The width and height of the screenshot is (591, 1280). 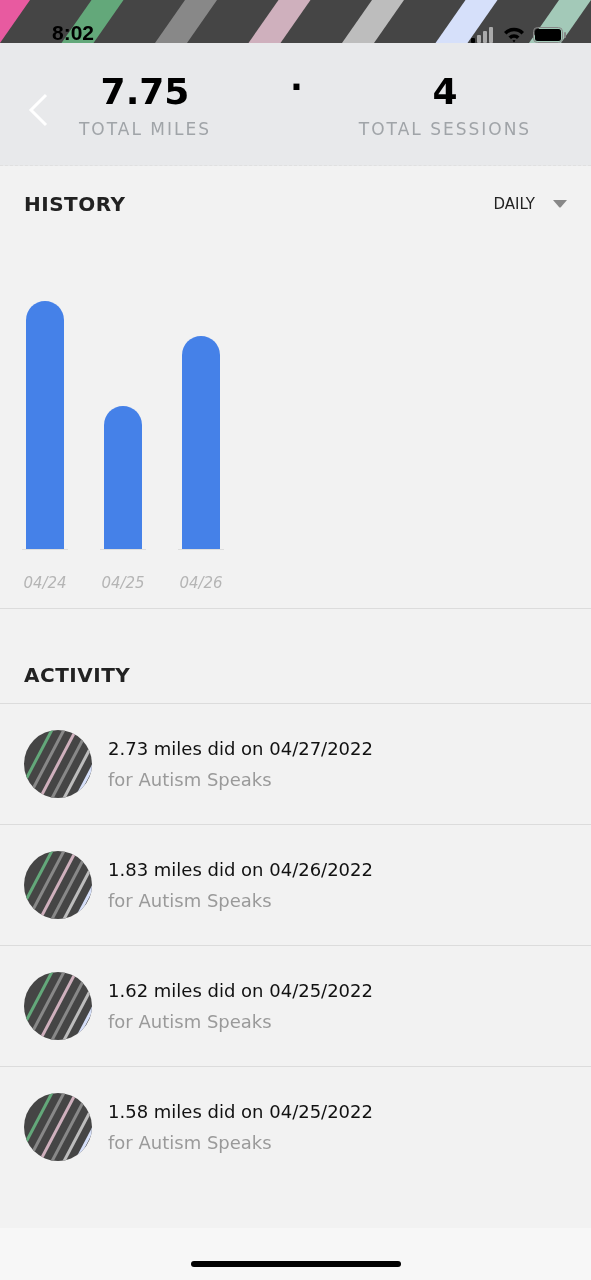 What do you see at coordinates (240, 869) in the screenshot?
I see `activity-title-text: 1.83 miles did on 04/26/2022` at bounding box center [240, 869].